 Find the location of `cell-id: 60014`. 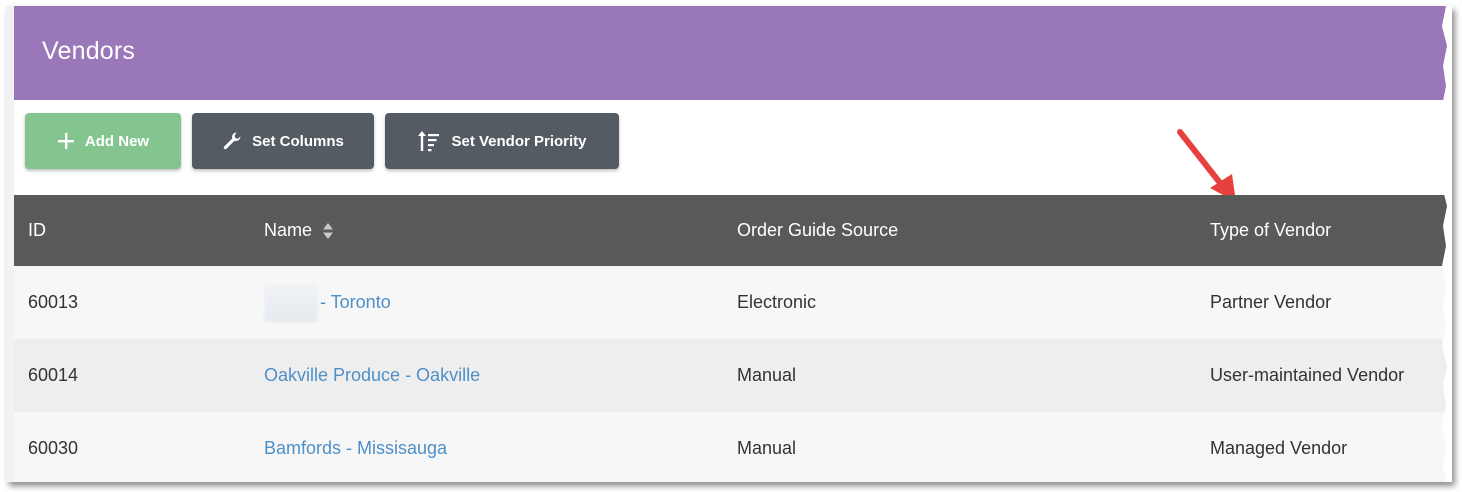

cell-id: 60014 is located at coordinates (53, 375).